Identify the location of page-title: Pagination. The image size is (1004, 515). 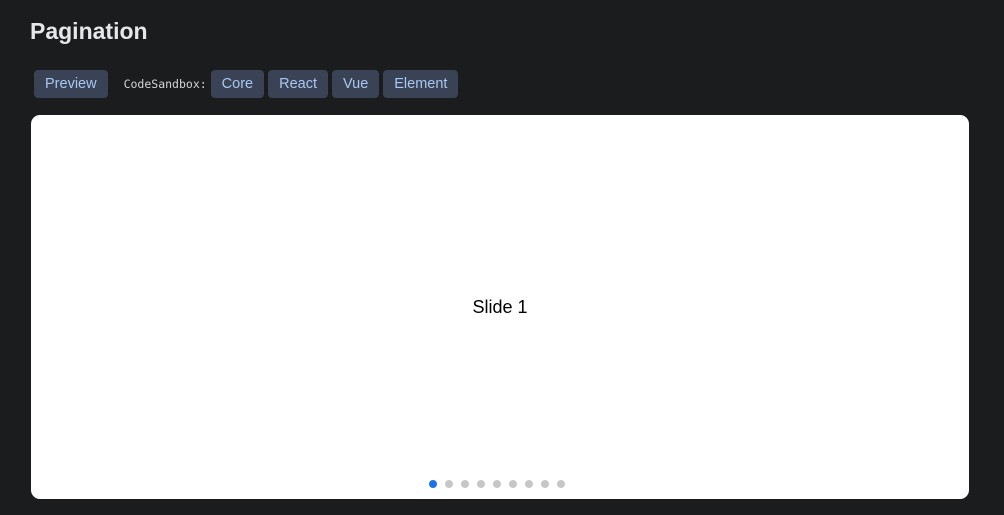
(89, 31).